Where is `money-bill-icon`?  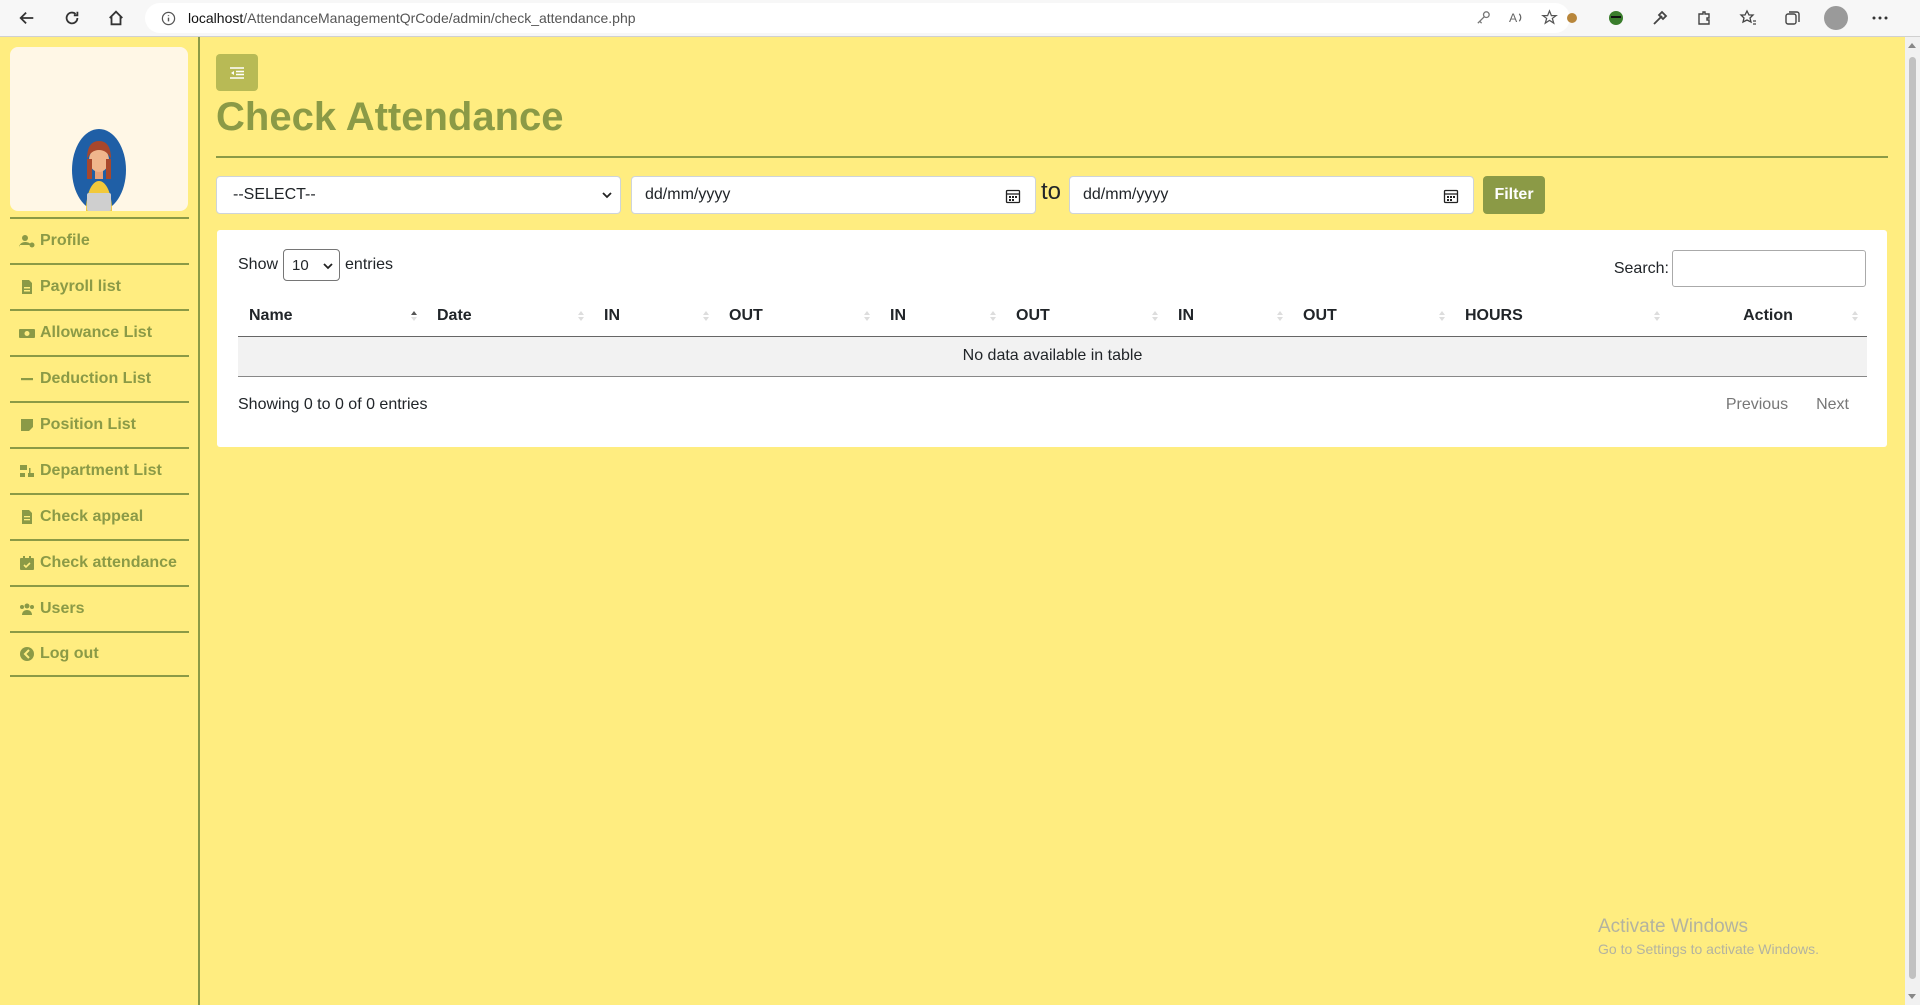
money-bill-icon is located at coordinates (27, 333).